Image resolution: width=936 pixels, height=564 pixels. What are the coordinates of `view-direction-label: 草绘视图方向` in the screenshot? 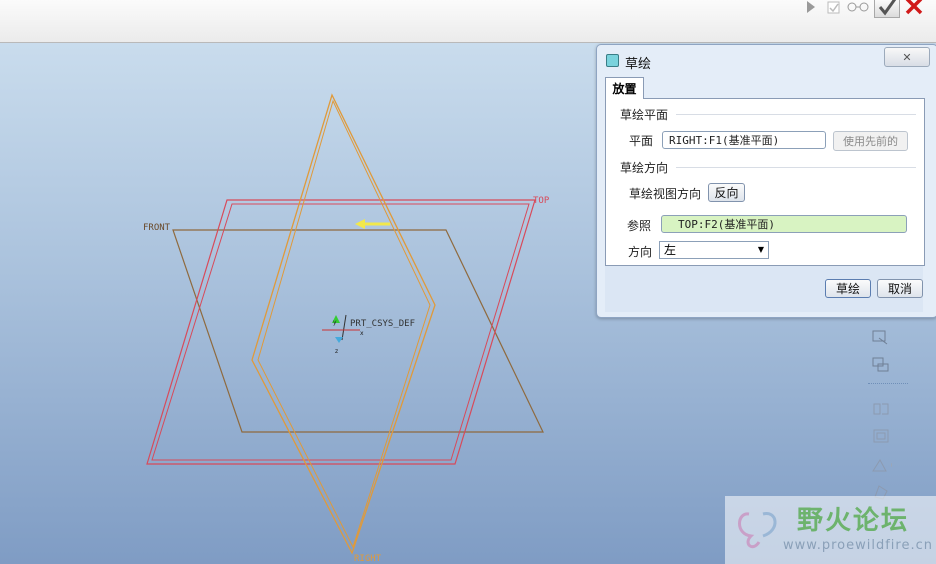 It's located at (665, 194).